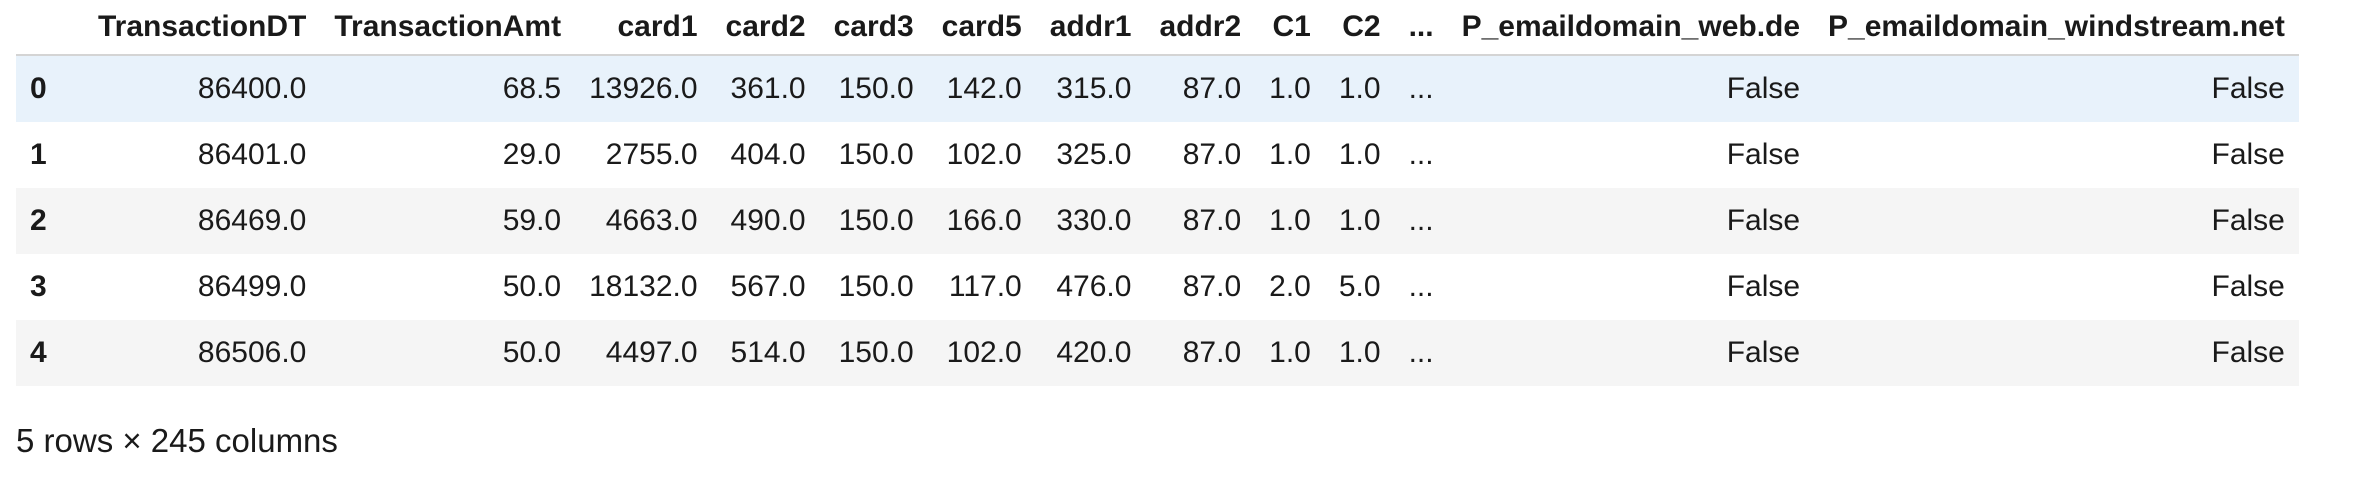 This screenshot has height=480, width=2374. What do you see at coordinates (651, 352) in the screenshot?
I see `table-cell: 4497.0` at bounding box center [651, 352].